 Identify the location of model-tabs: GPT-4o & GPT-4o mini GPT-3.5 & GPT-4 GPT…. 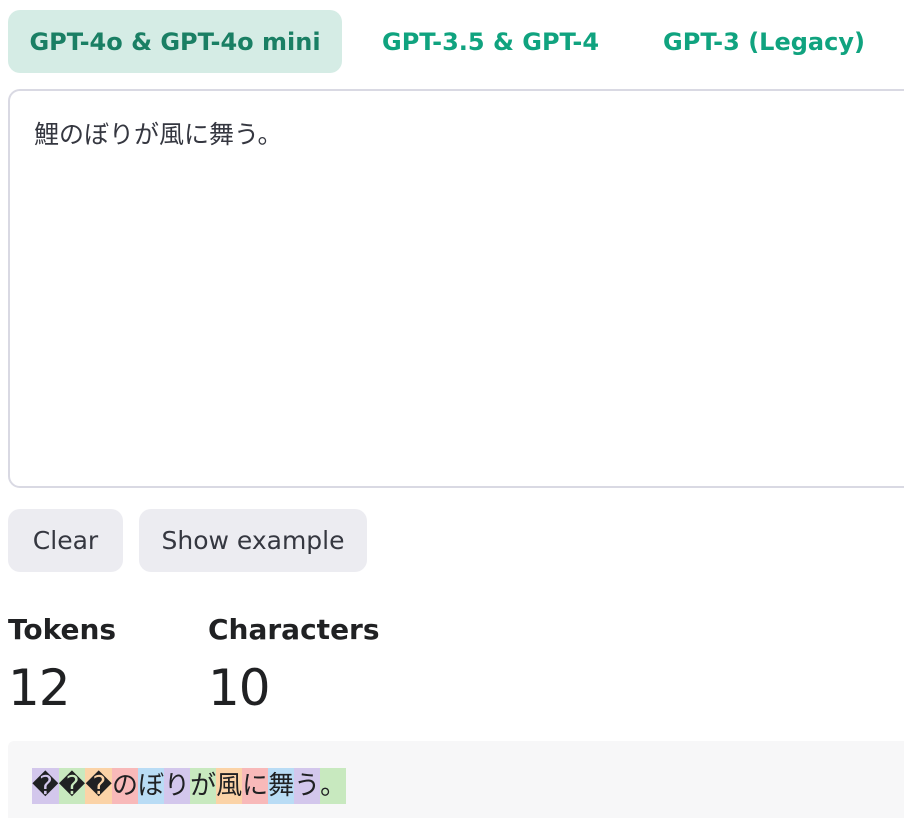
(448, 41).